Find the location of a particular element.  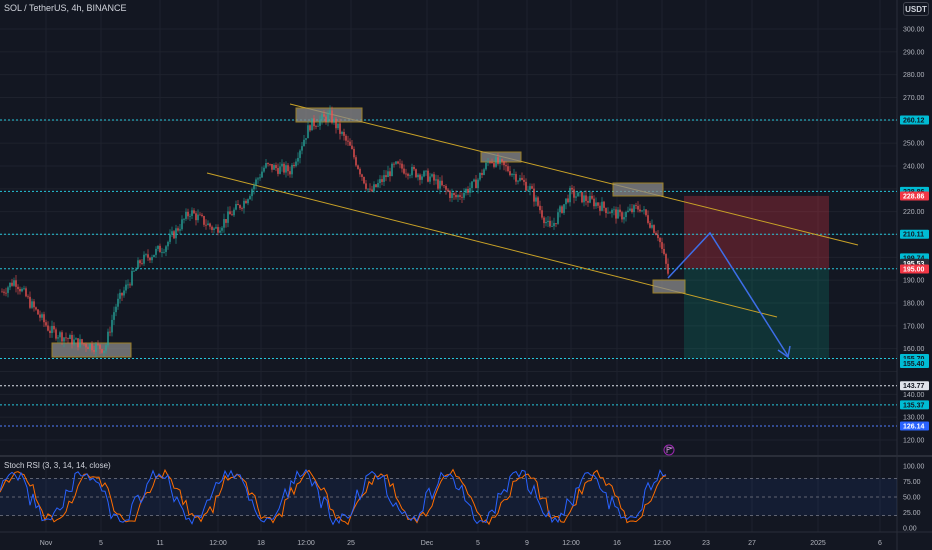

event-marker is located at coordinates (669, 450).